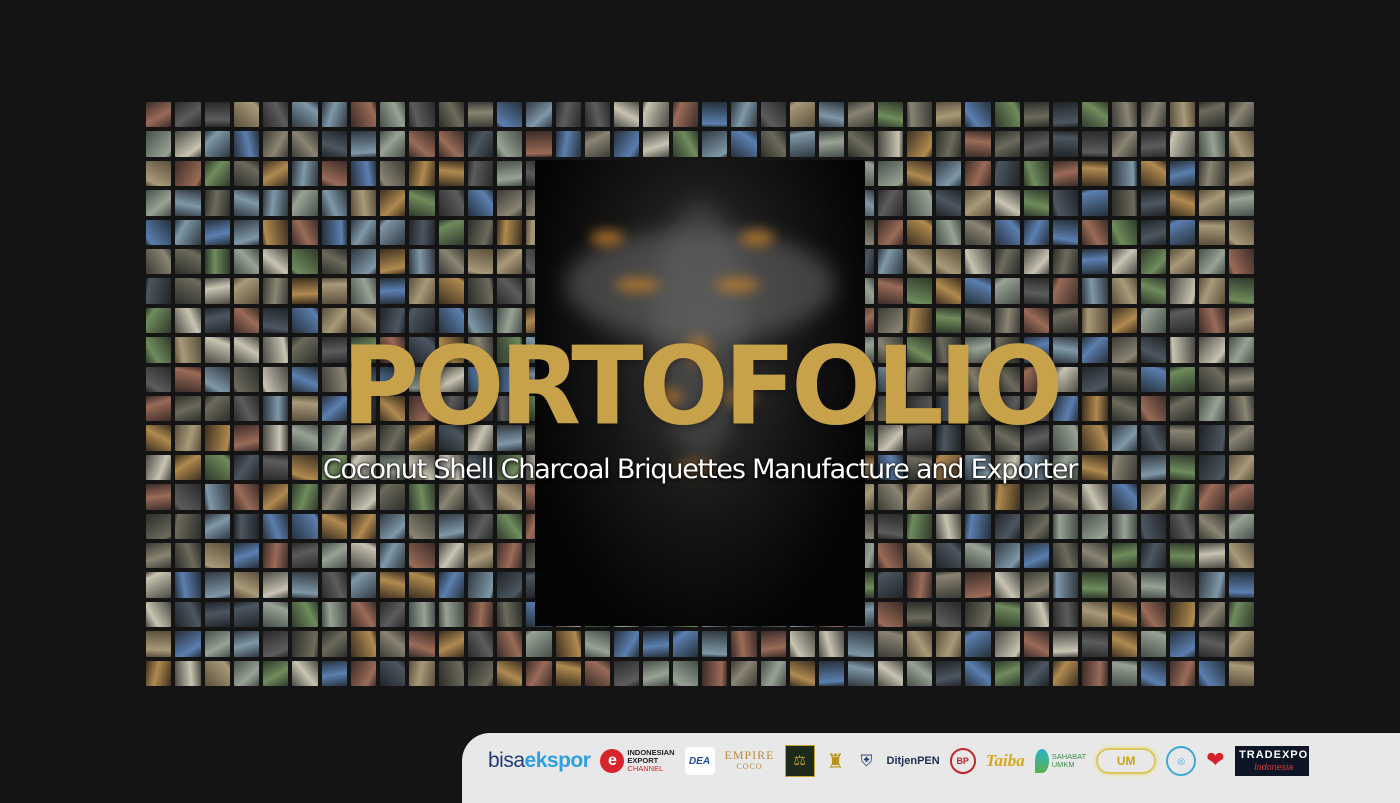 This screenshot has height=803, width=1400. What do you see at coordinates (1181, 761) in the screenshot?
I see `umkm-circle-icon: ◎` at bounding box center [1181, 761].